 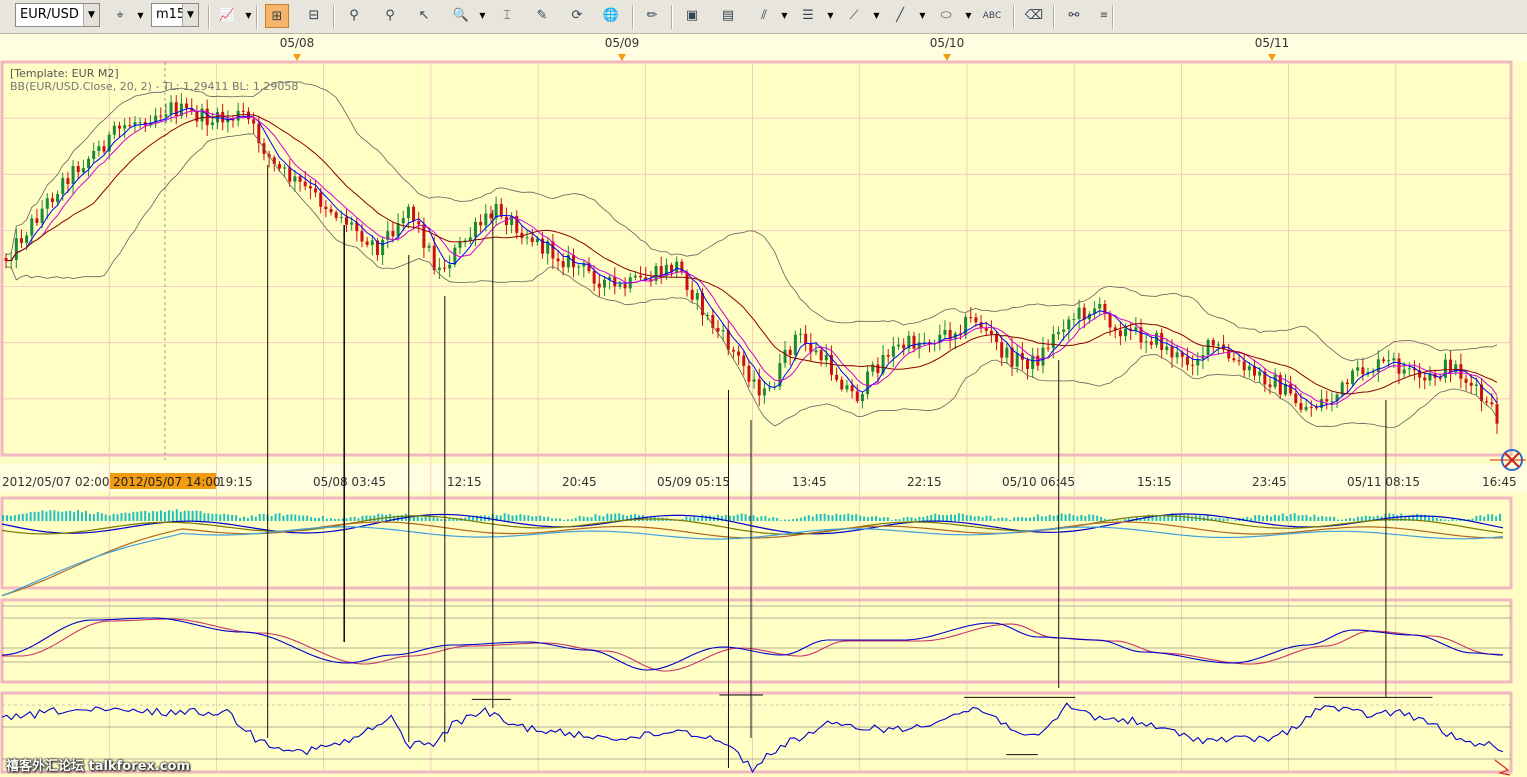 I want to click on period-icon: ⌶, so click(x=507, y=16).